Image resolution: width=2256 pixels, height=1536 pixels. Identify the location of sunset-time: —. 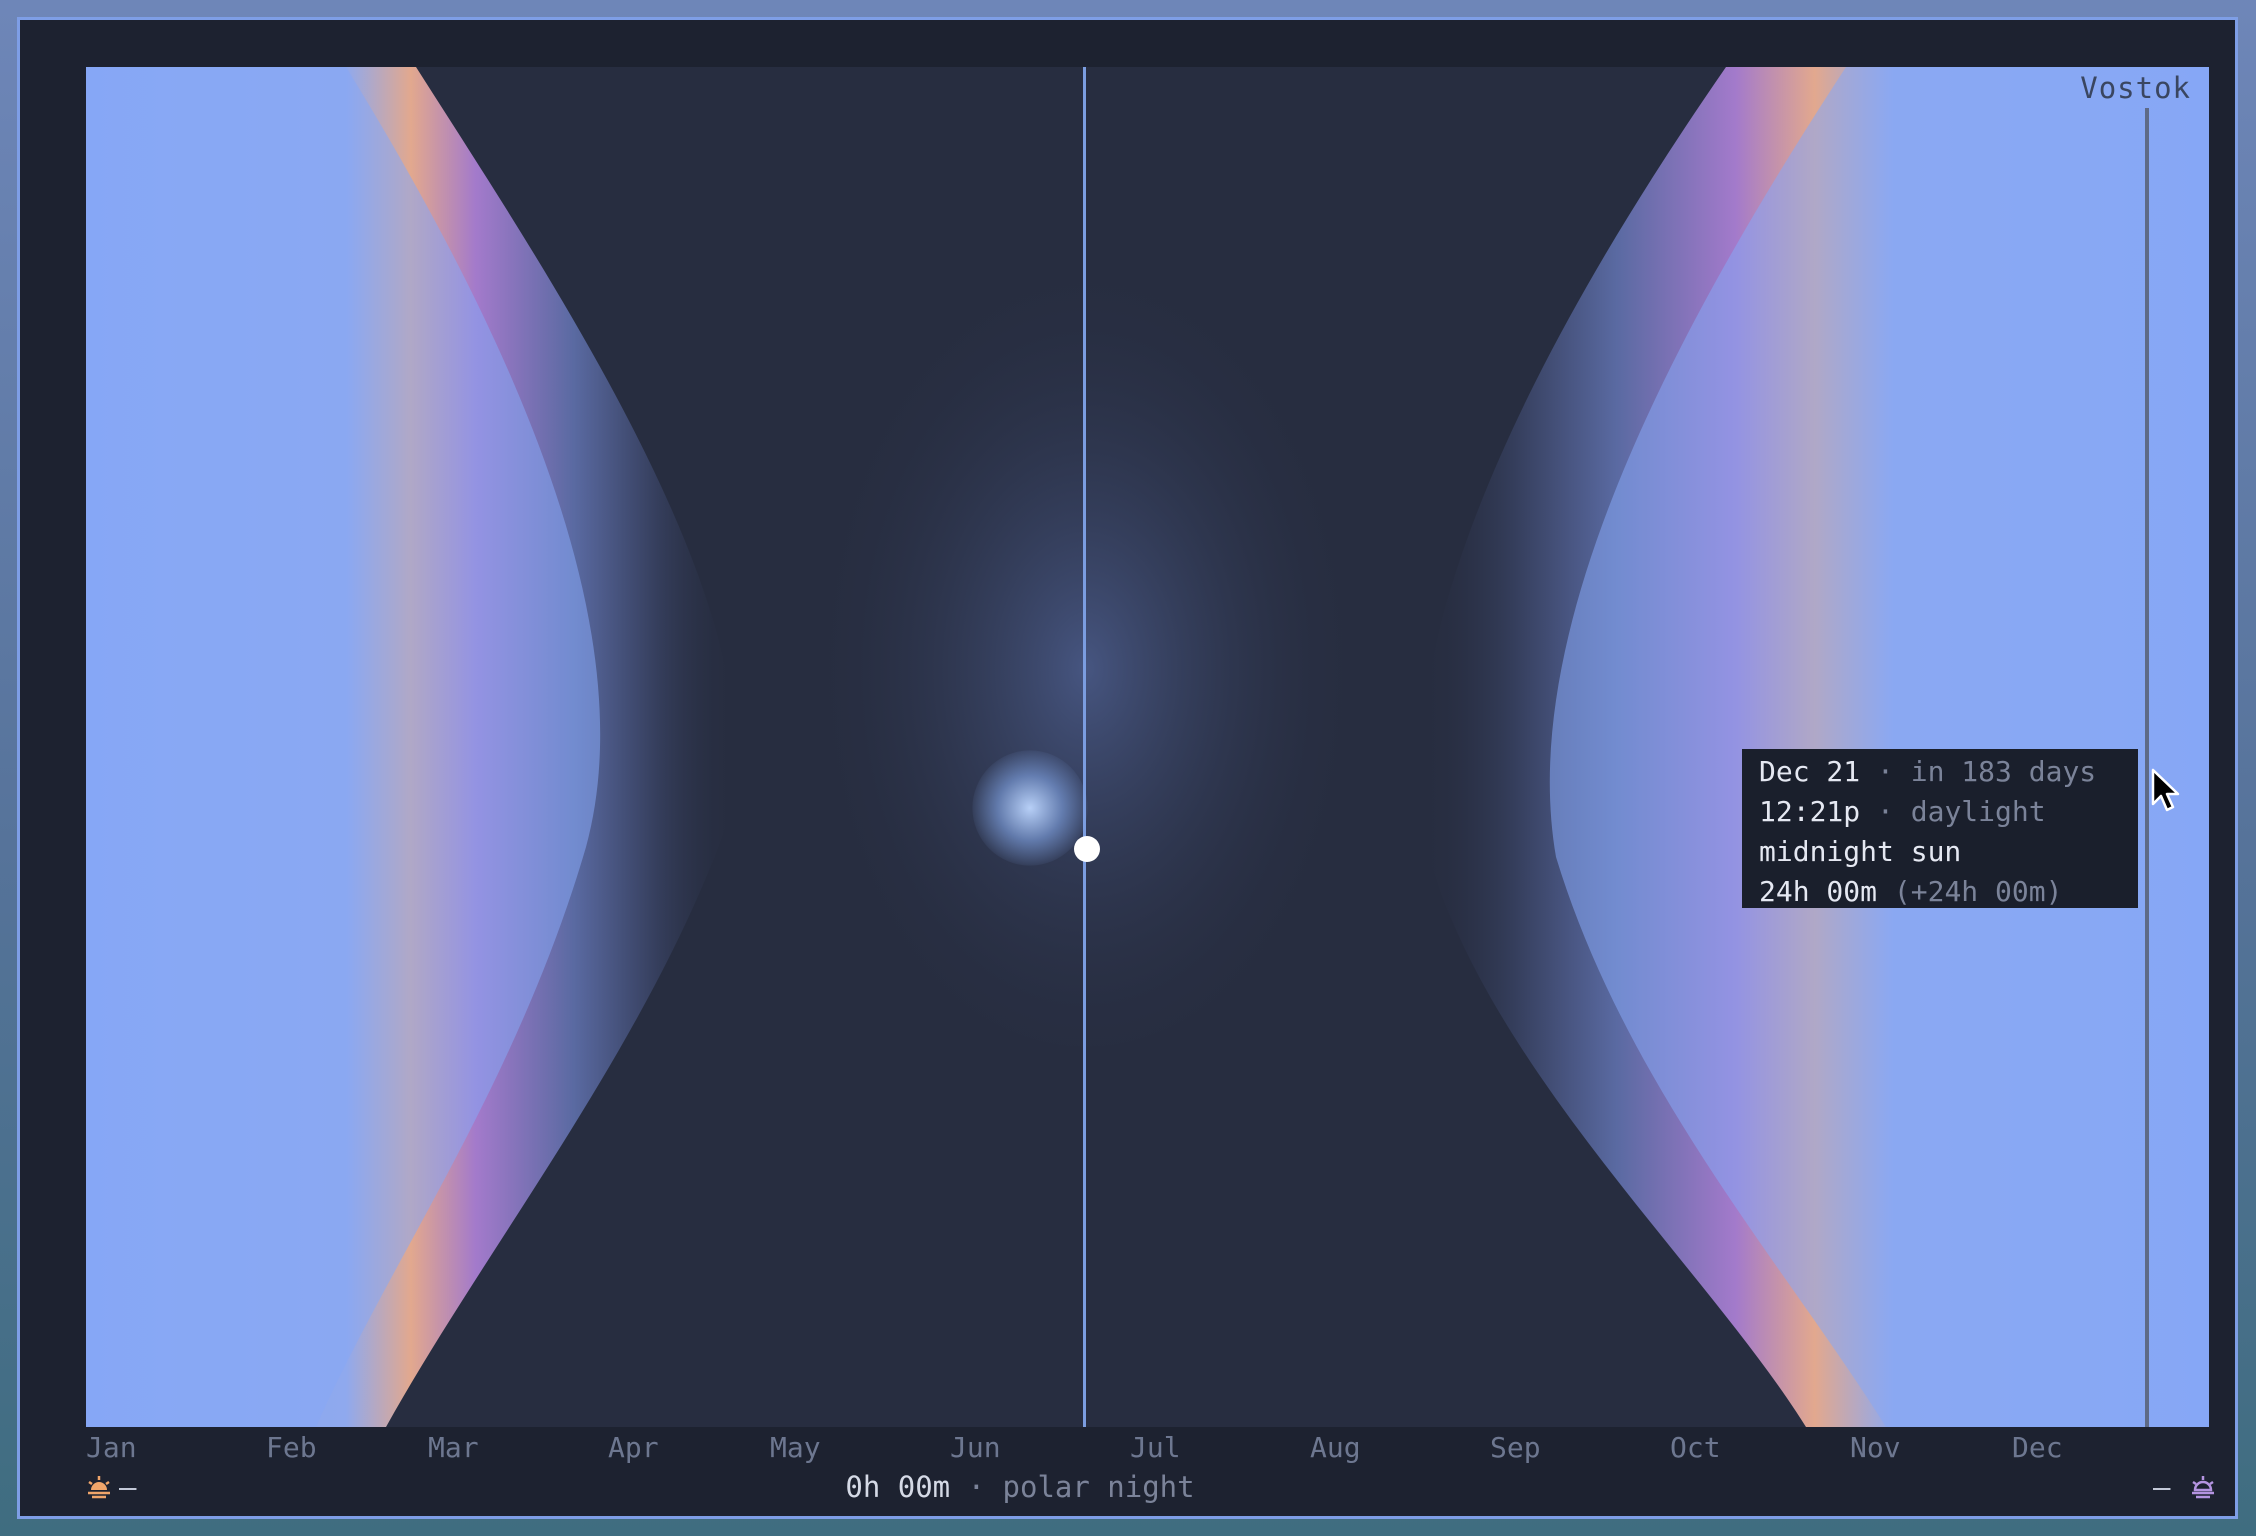
(2162, 1487).